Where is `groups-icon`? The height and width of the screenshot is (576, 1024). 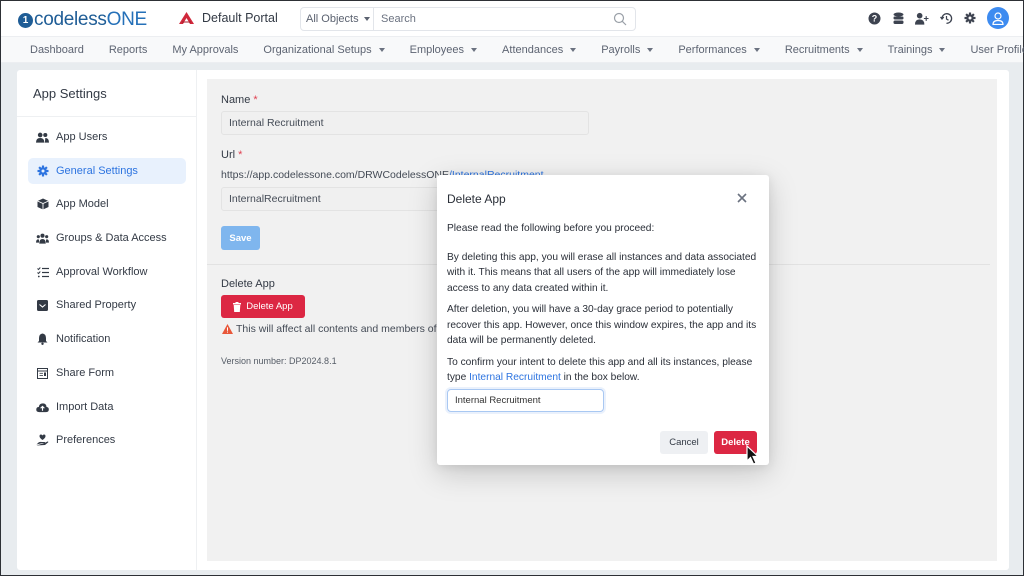
groups-icon is located at coordinates (42, 238).